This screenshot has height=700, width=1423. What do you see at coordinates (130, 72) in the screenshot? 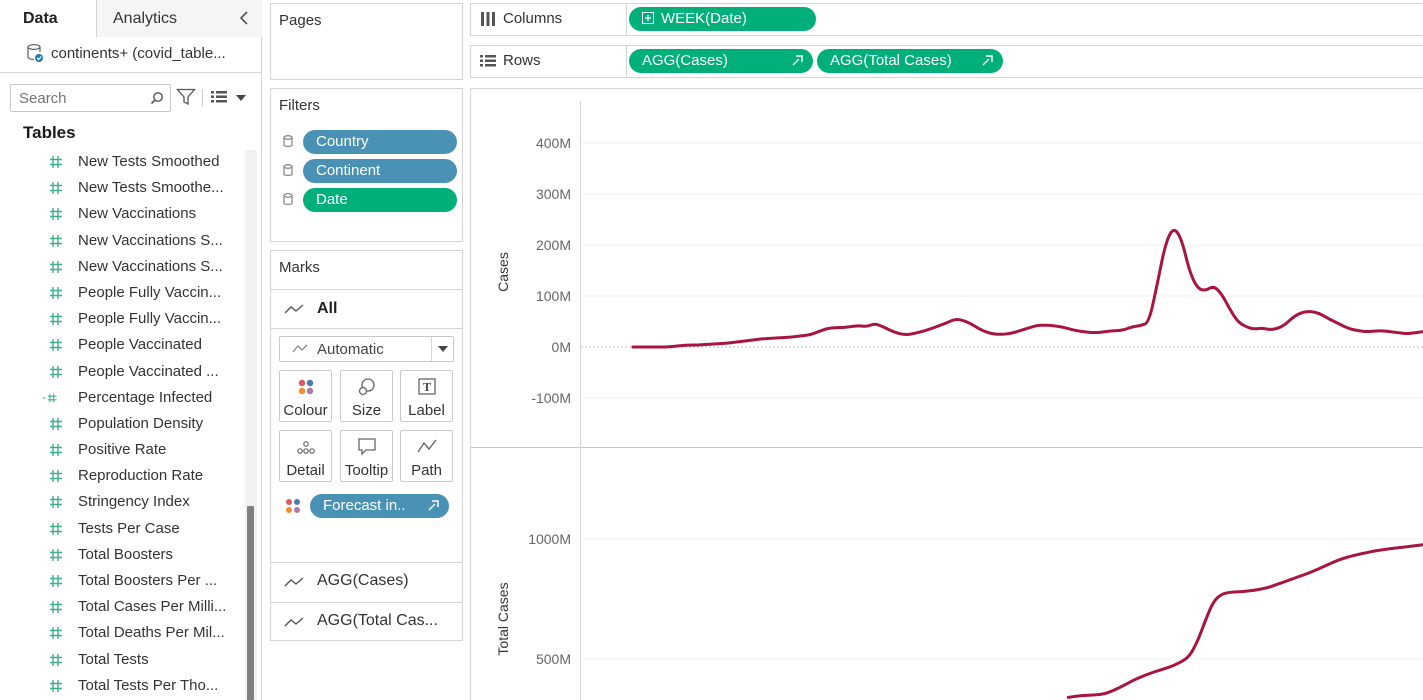
I see `divider` at bounding box center [130, 72].